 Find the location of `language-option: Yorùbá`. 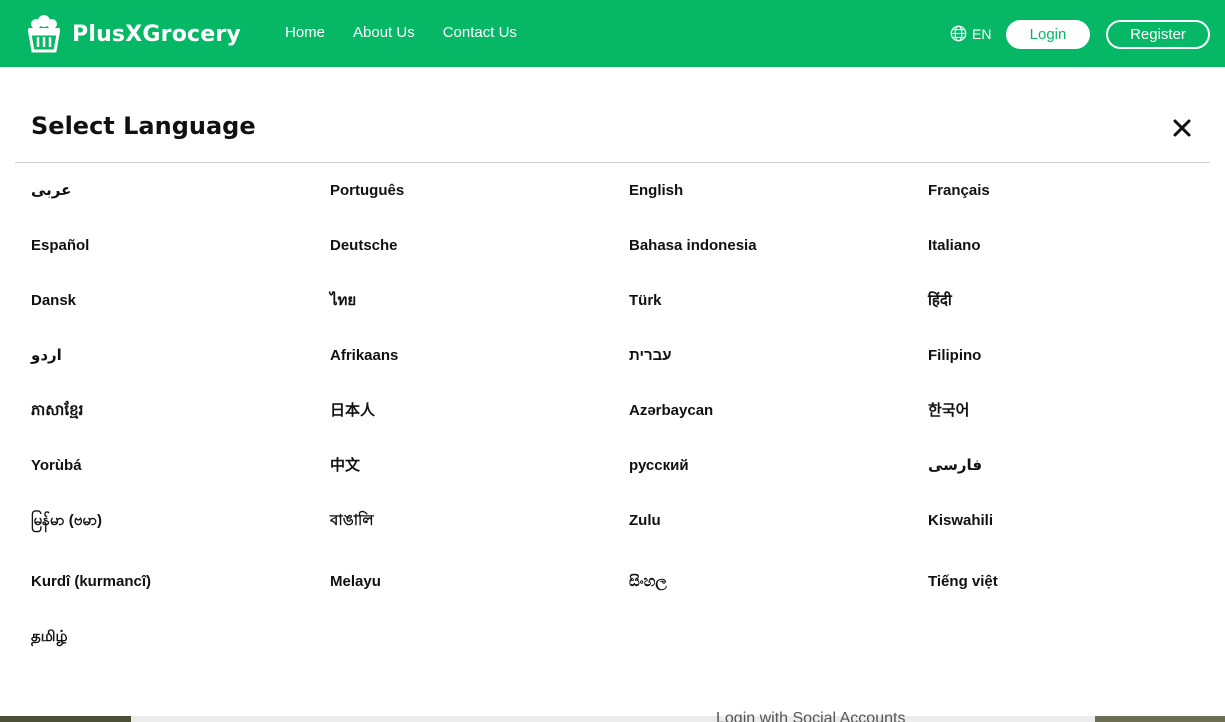

language-option: Yorùbá is located at coordinates (180, 480).